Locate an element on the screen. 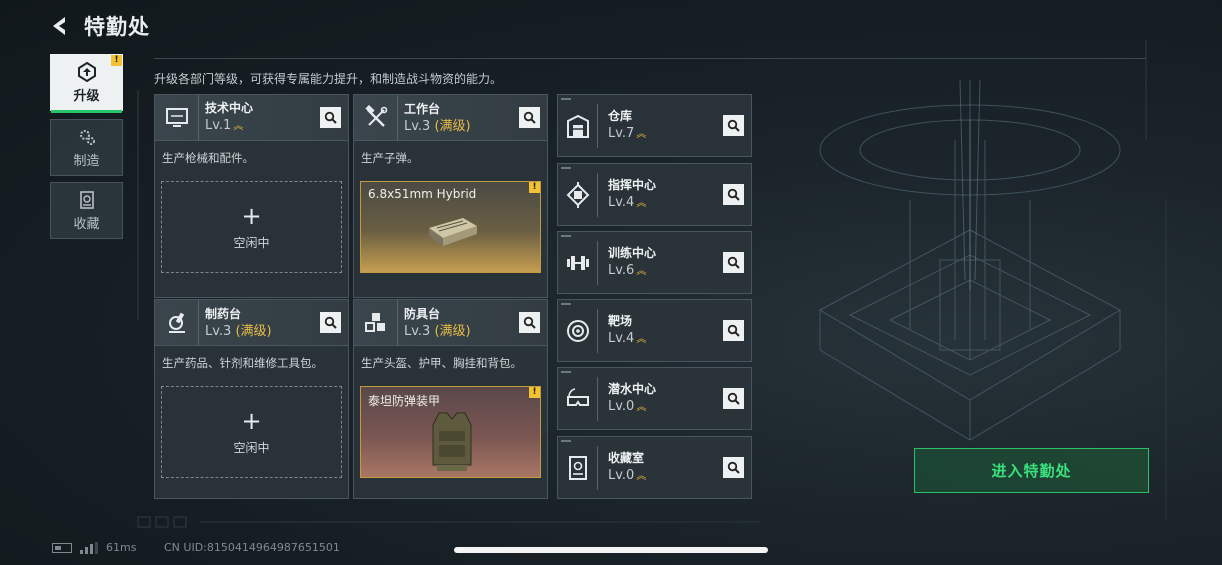 This screenshot has width=1222, height=565. diving-mask-icon is located at coordinates (578, 398).